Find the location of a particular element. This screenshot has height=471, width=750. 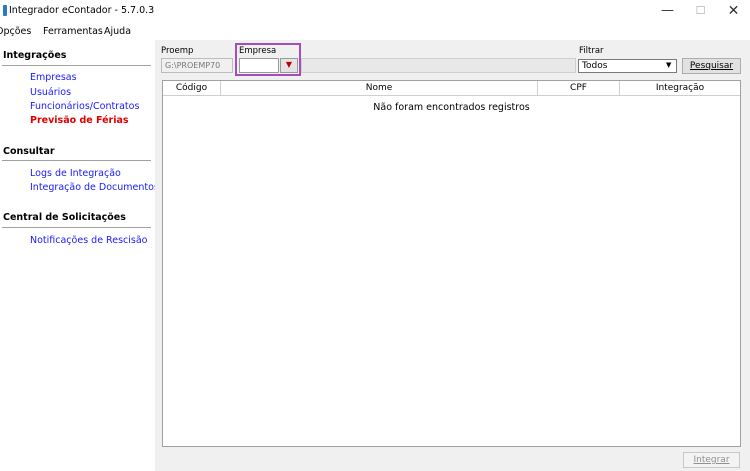

section-title-integracoes: Integrações is located at coordinates (35, 55).